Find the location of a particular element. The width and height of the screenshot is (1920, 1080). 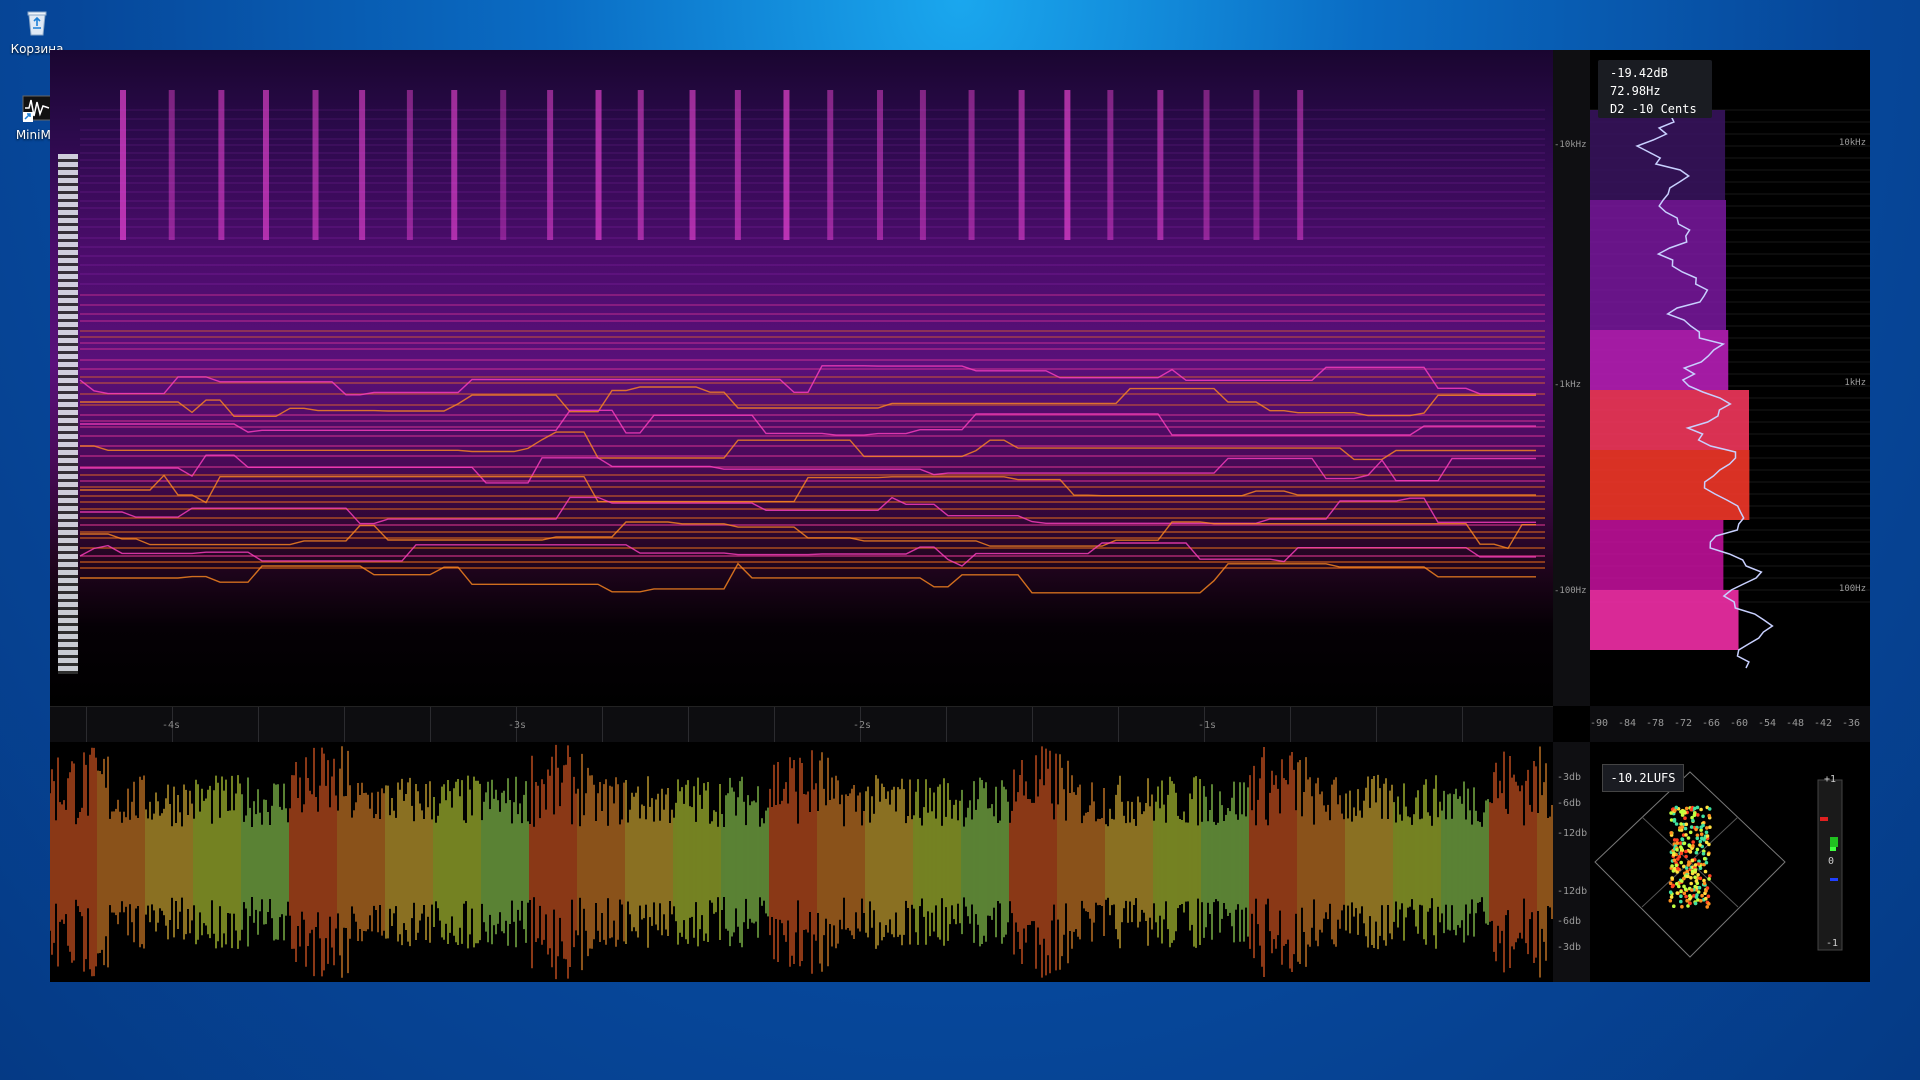

db-tick: -60 is located at coordinates (1739, 723).